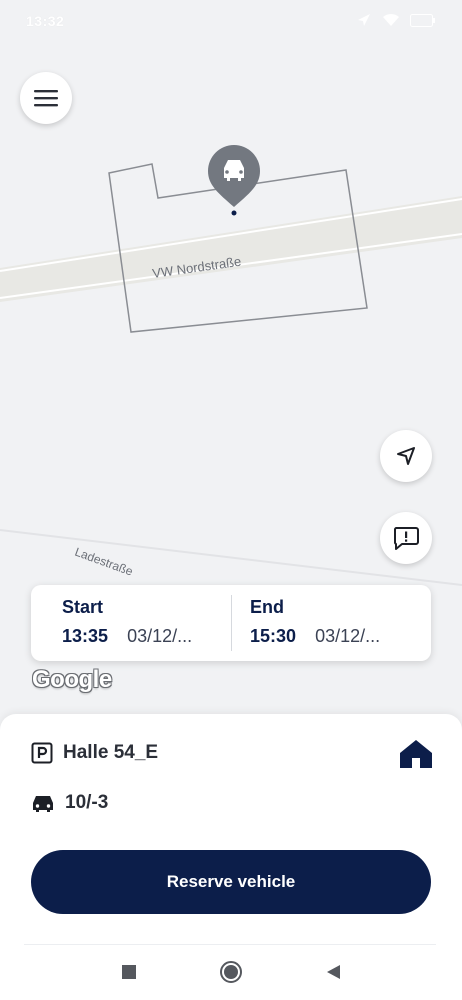 The height and width of the screenshot is (1000, 462). I want to click on vehicle-marker, so click(234, 180).